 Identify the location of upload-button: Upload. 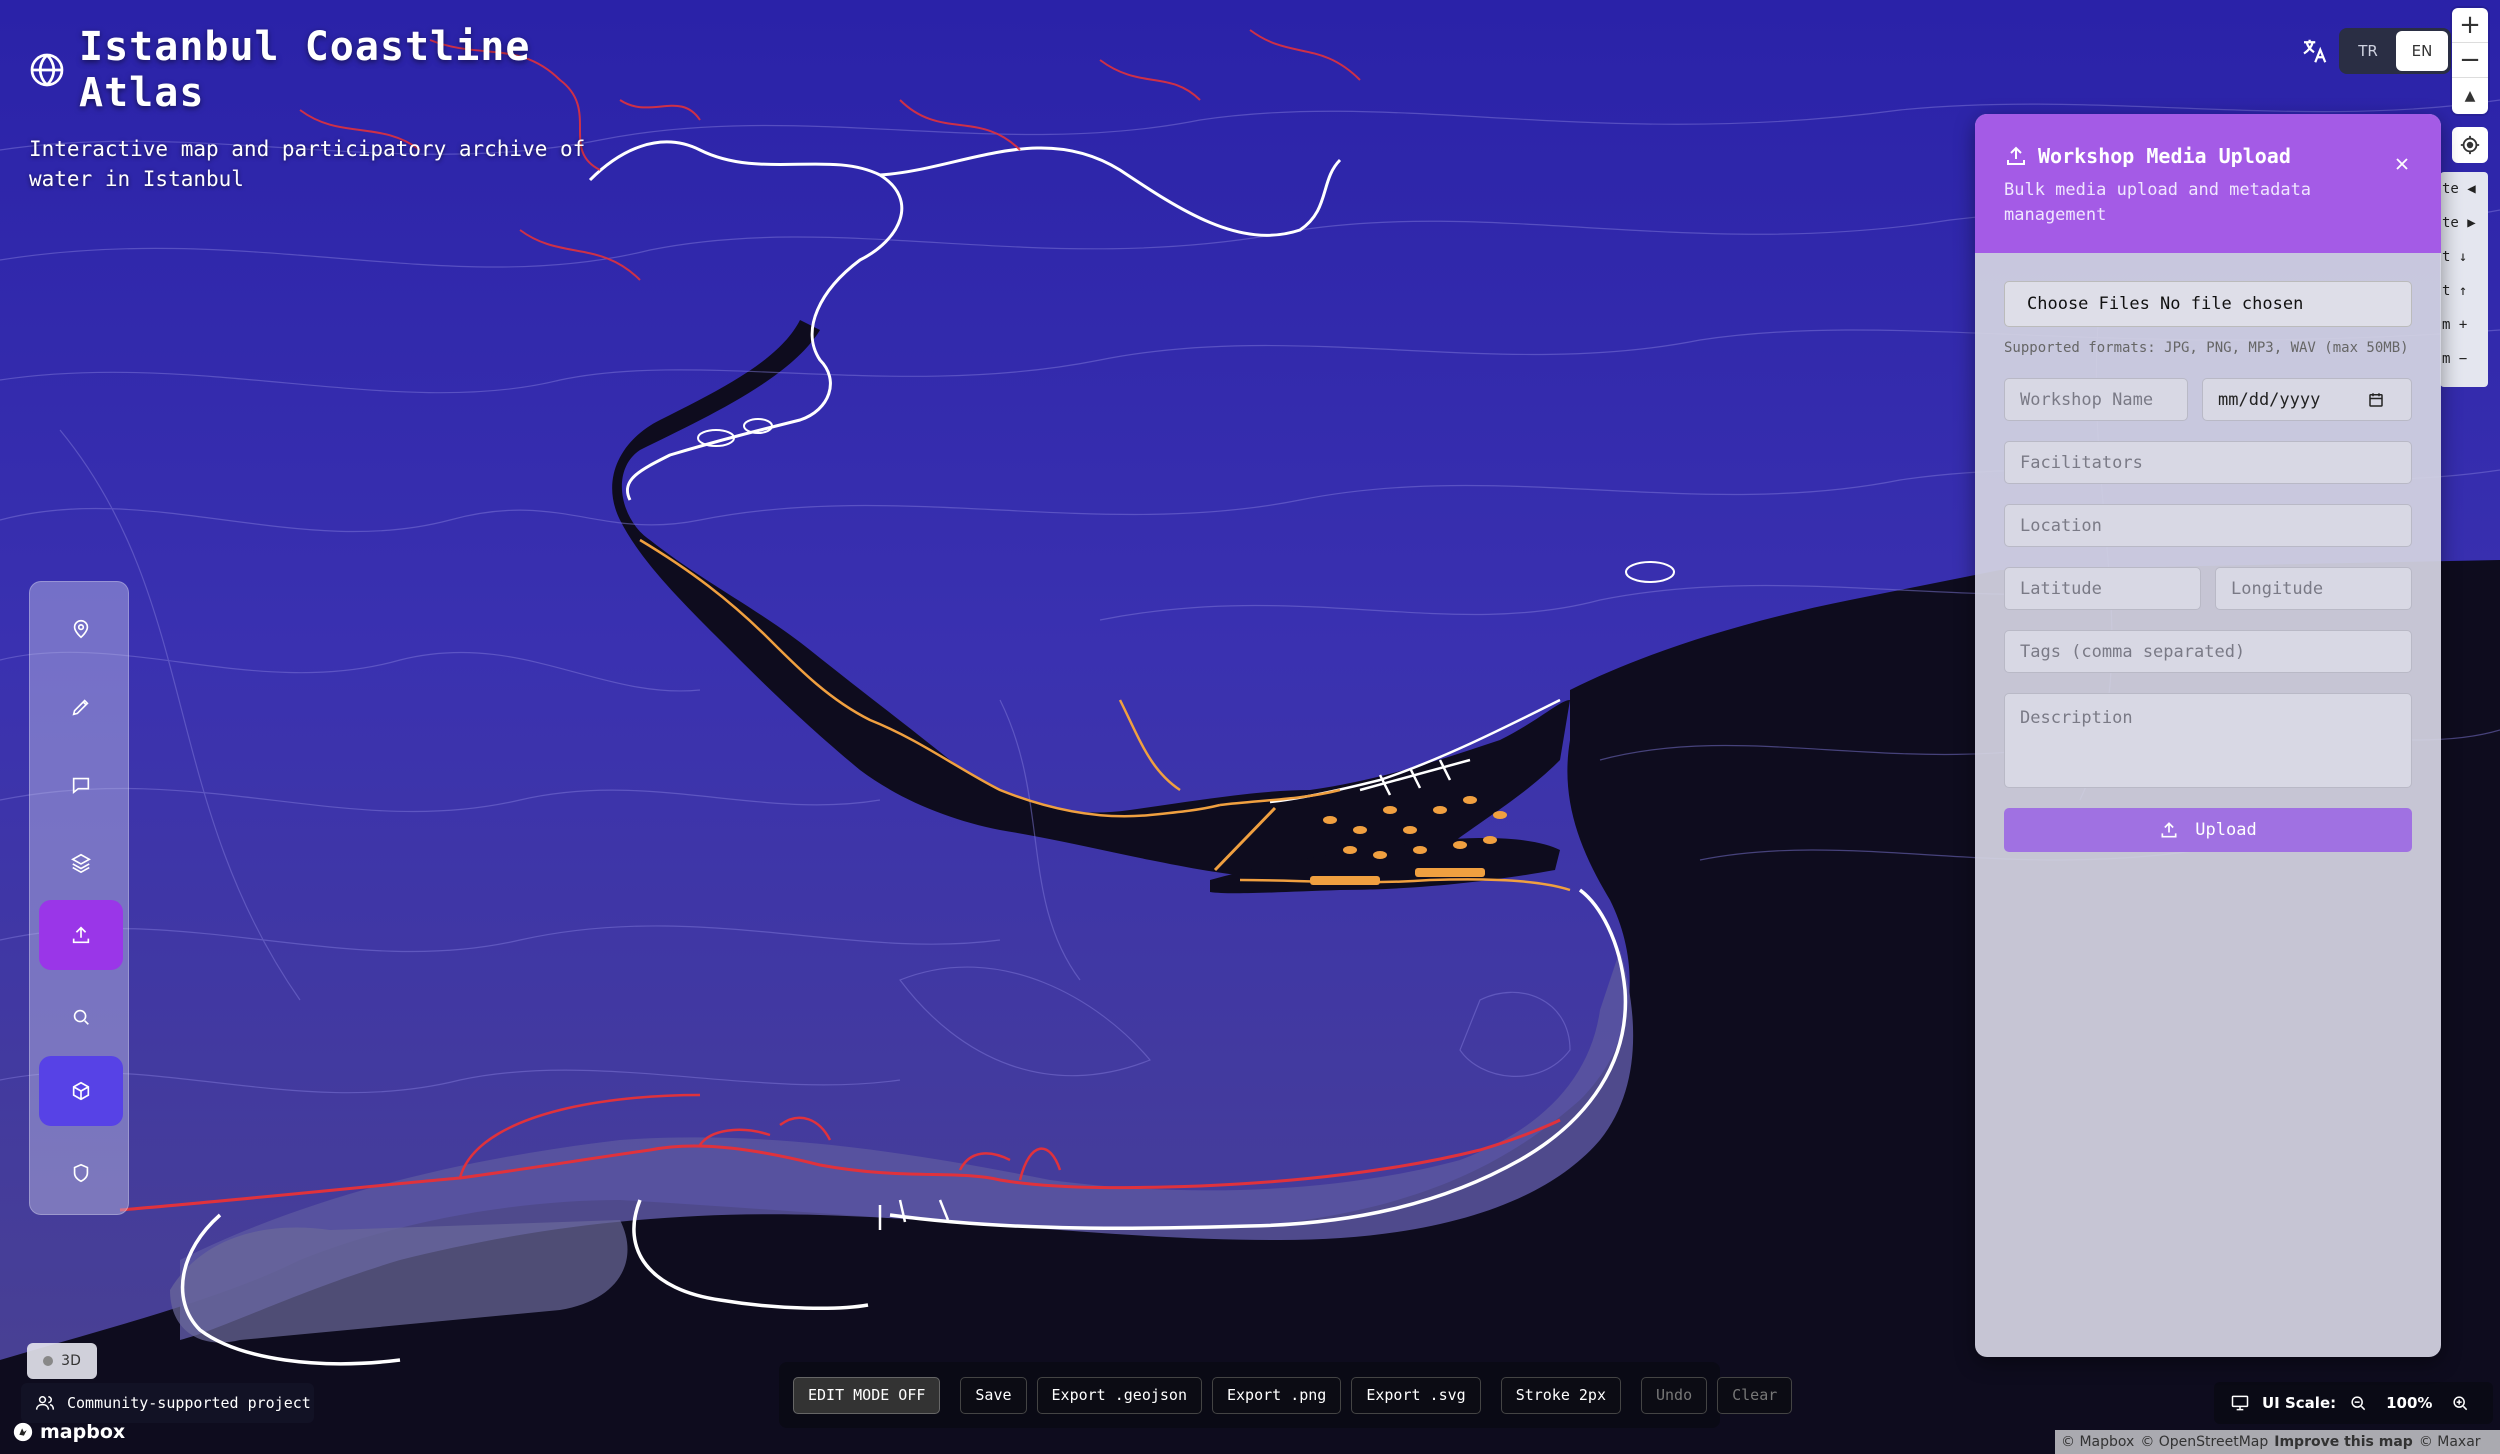
(2208, 830).